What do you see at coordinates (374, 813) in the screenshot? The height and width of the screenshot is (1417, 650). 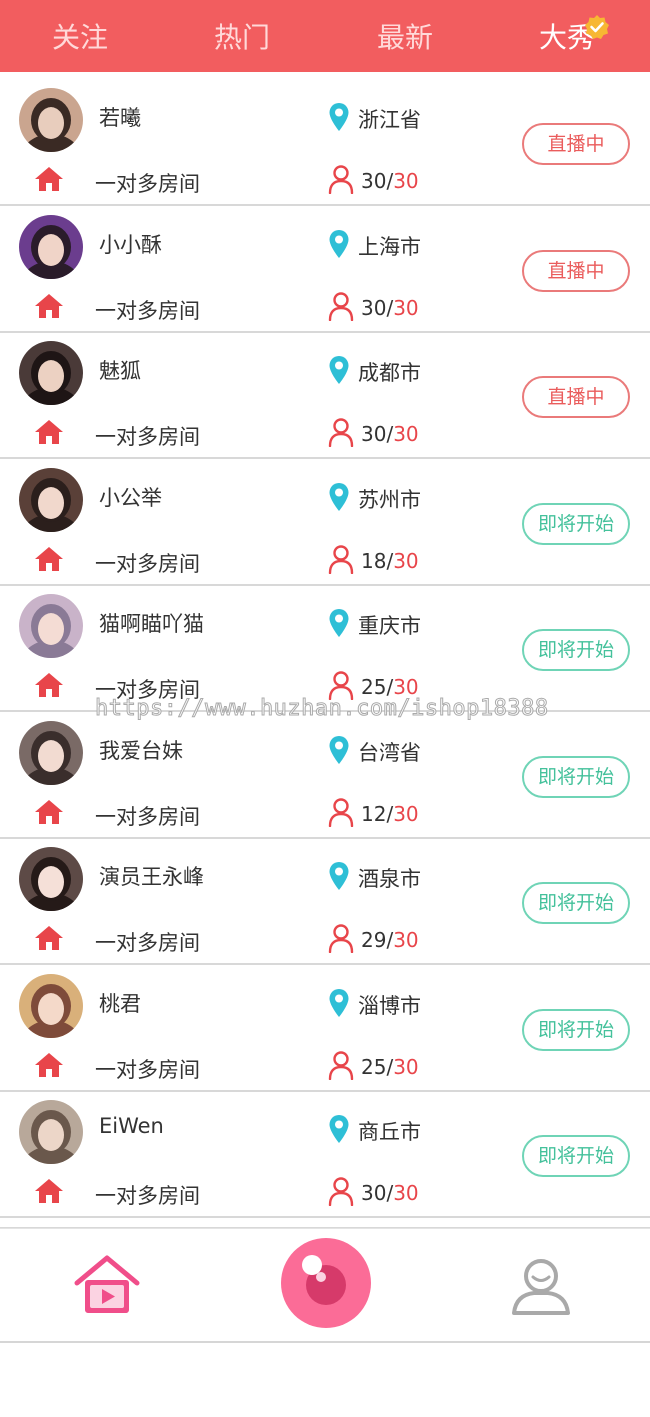 I see `viewer-current: 12` at bounding box center [374, 813].